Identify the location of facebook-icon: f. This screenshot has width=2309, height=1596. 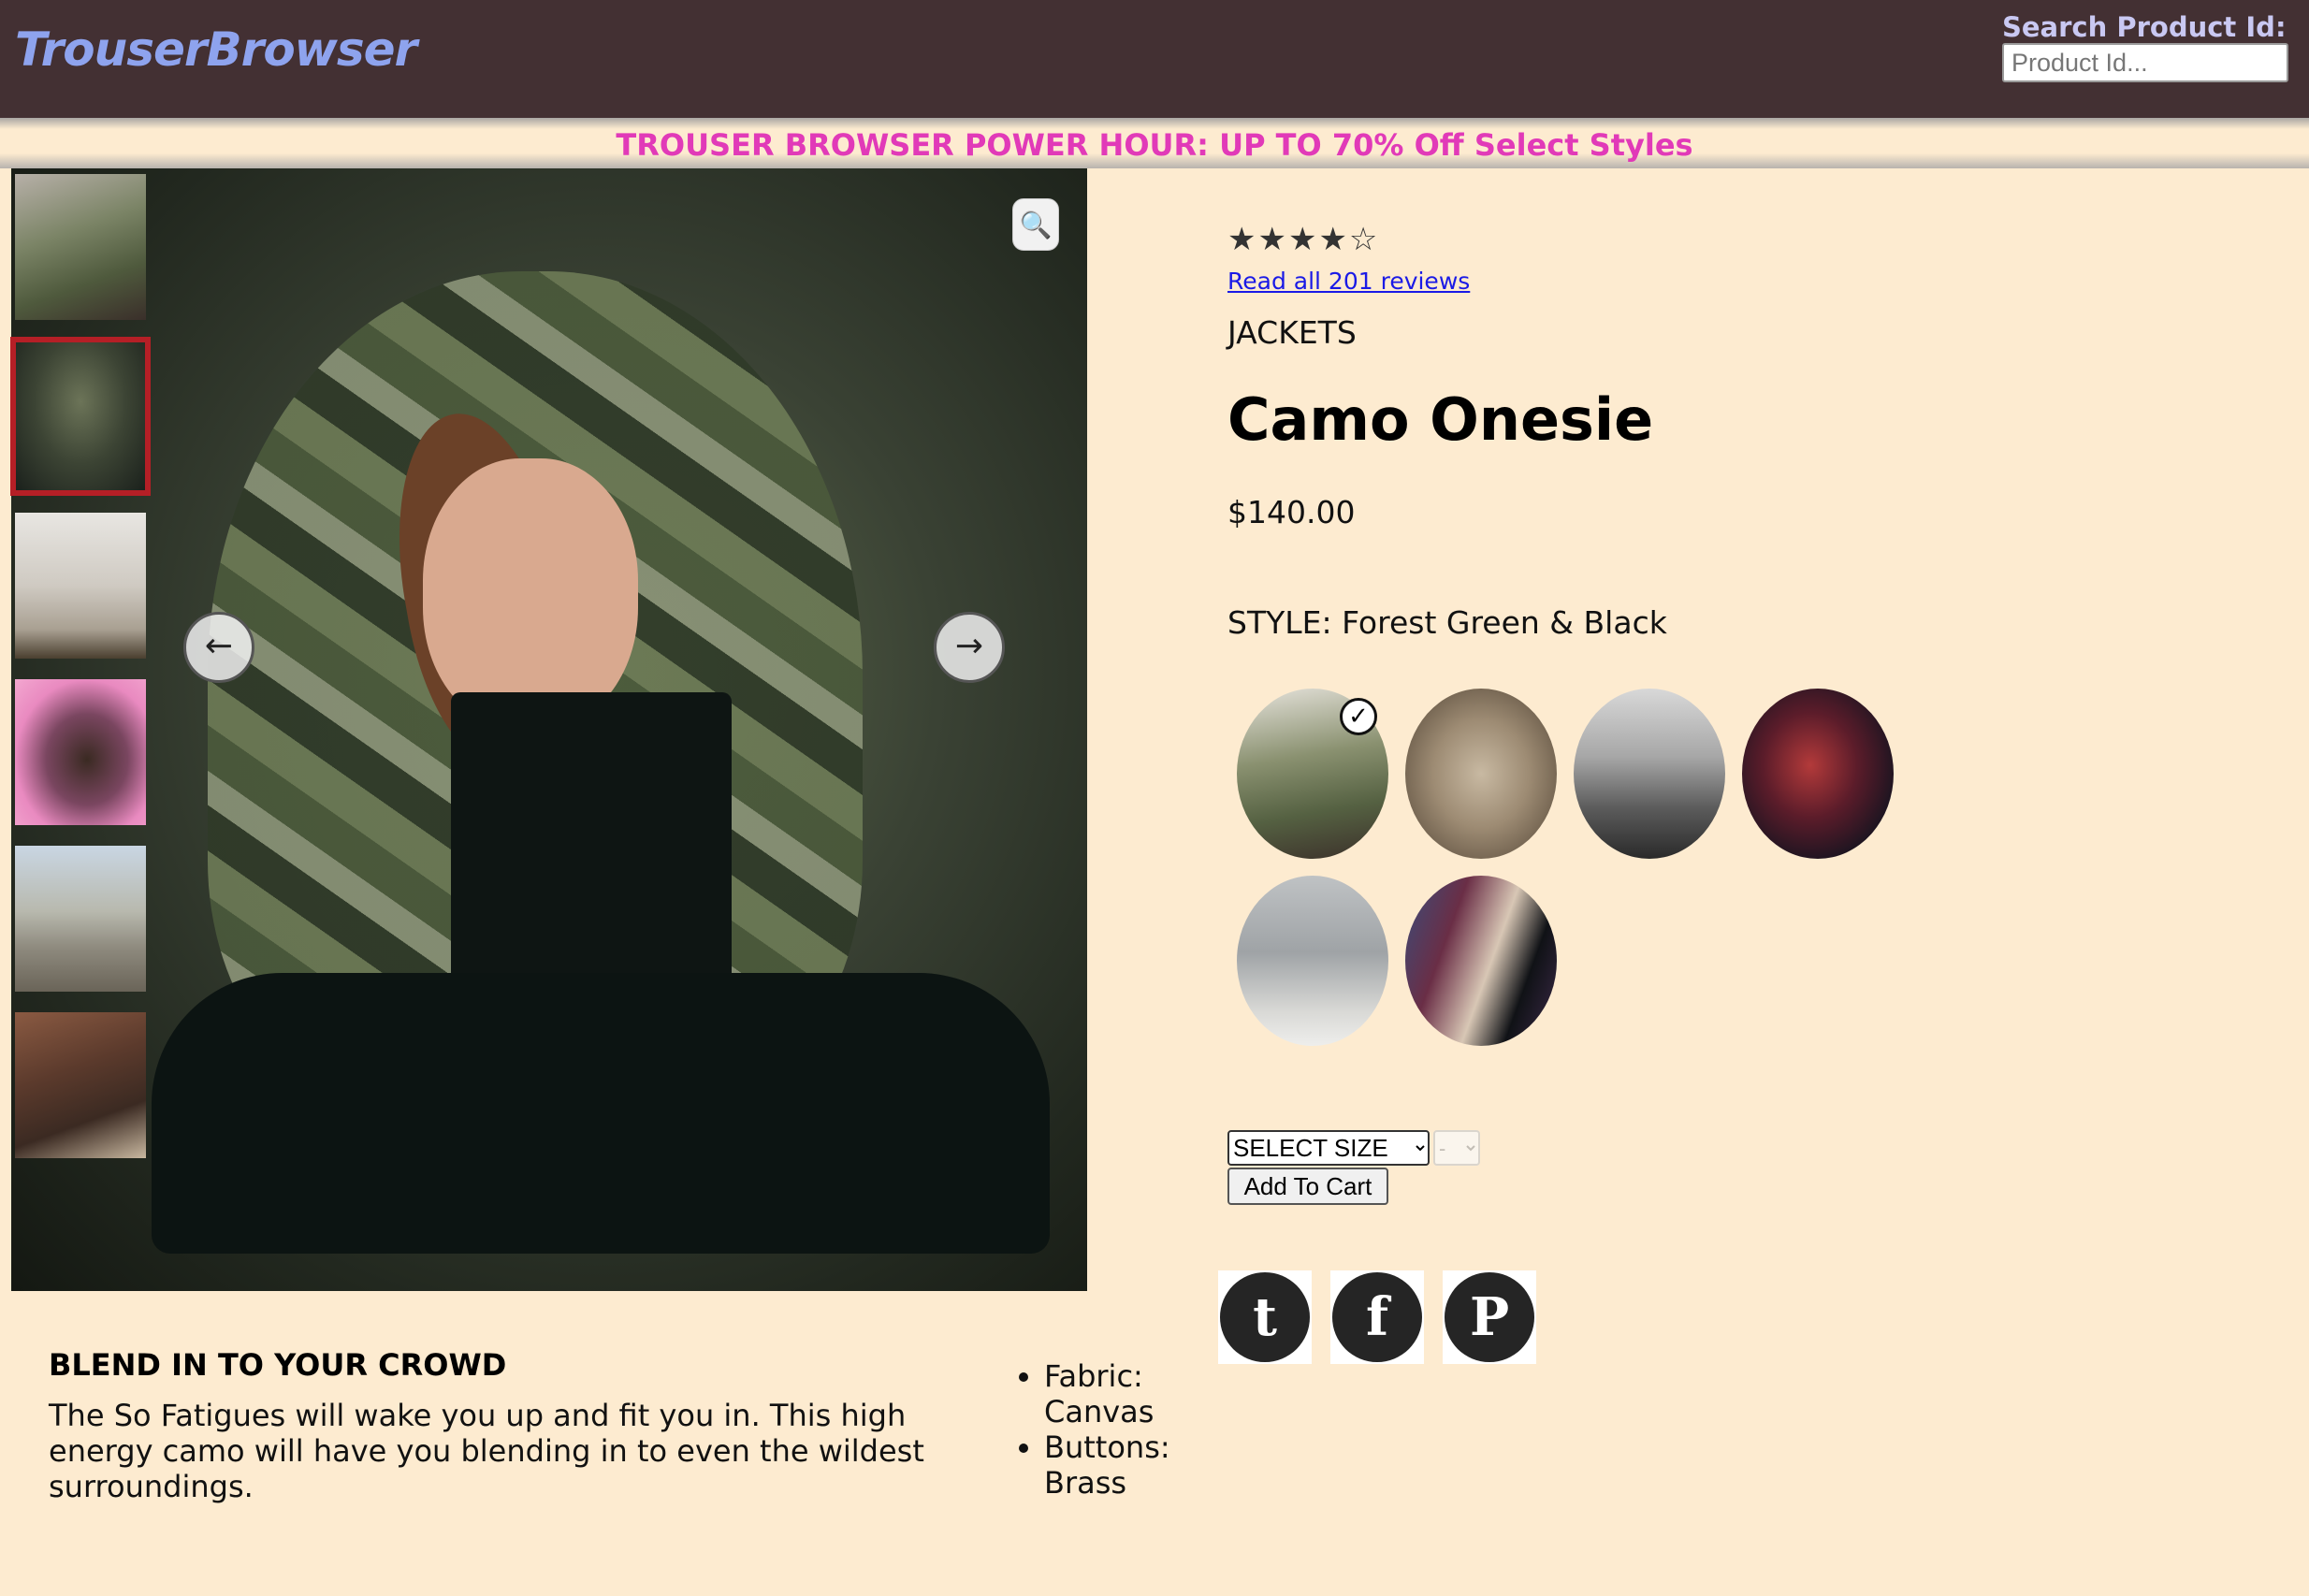
(1377, 1317).